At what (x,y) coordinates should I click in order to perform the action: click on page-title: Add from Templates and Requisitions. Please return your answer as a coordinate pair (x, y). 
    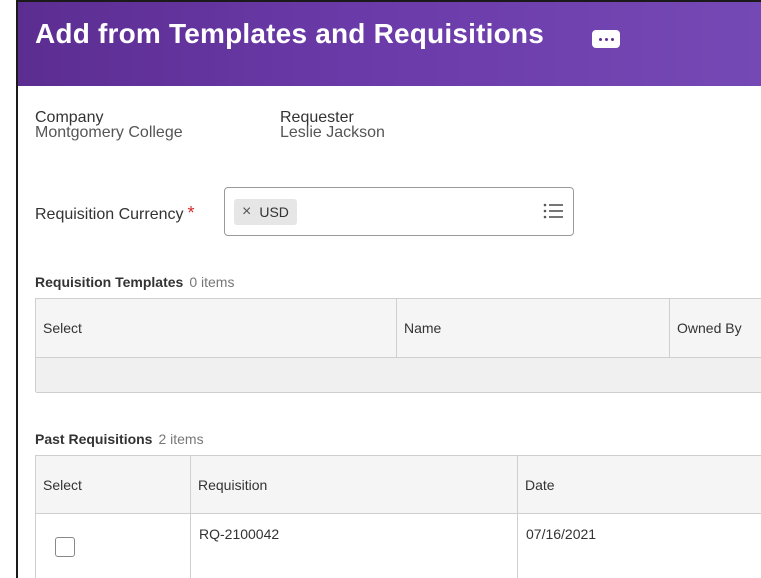
    Looking at the image, I should click on (289, 33).